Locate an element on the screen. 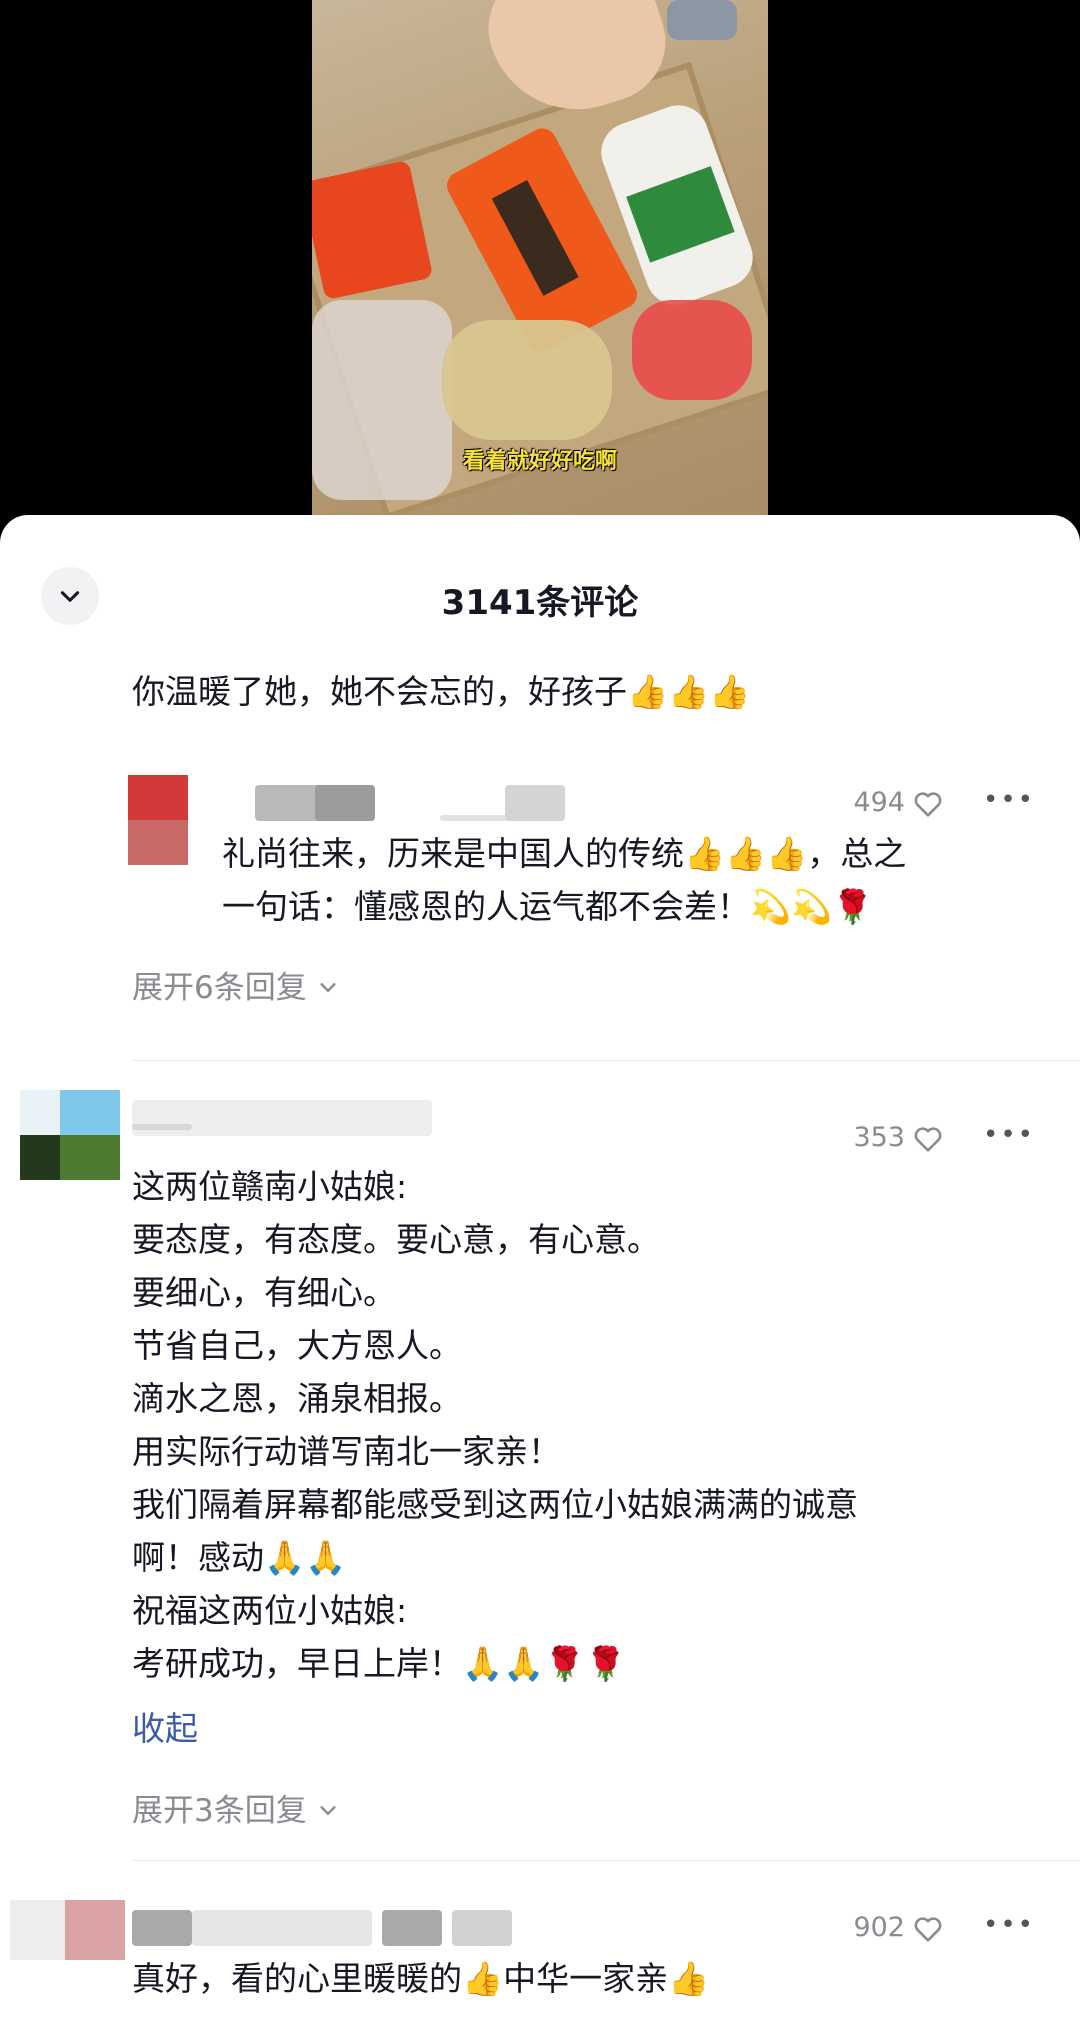  expand-replies-label: 展开6条回复 is located at coordinates (219, 988).